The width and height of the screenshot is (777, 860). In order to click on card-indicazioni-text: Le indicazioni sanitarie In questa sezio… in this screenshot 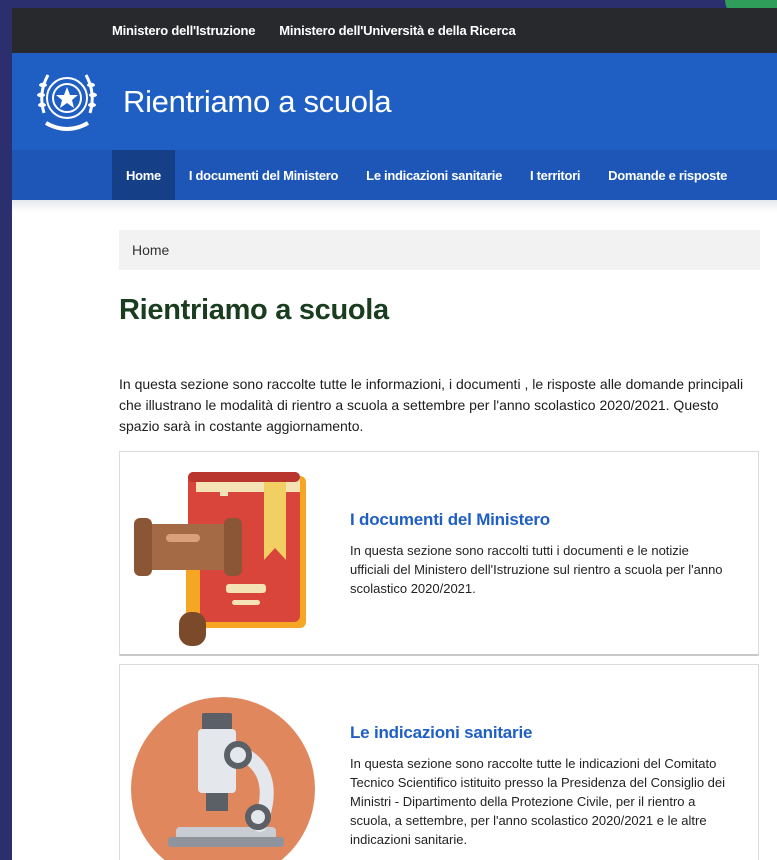, I will do `click(540, 786)`.